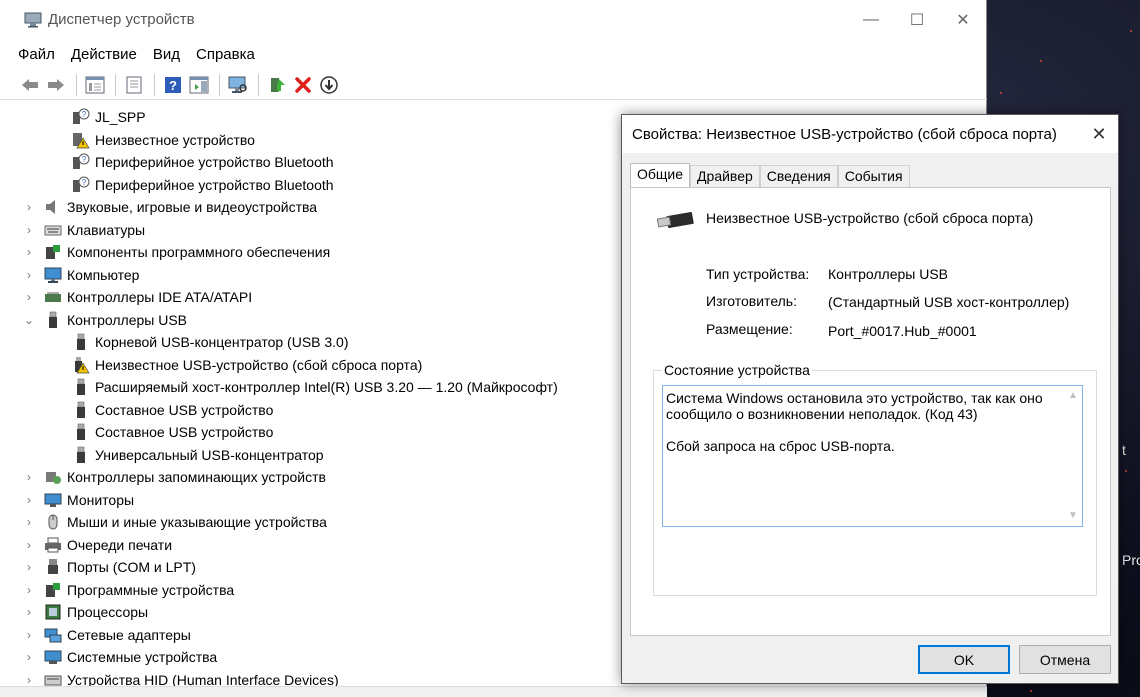  Describe the element at coordinates (198, 455) in the screenshot. I see `tree-item: Универсальный USB-концентратор` at that location.